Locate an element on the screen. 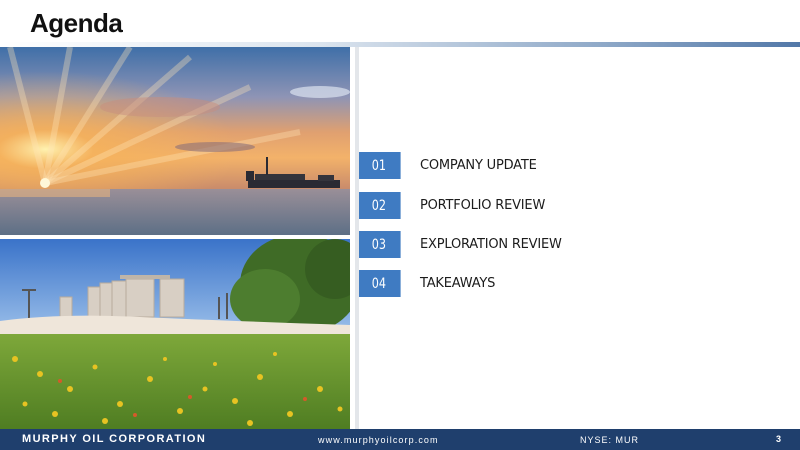 The image size is (800, 450). website-url: www.murphyoilcorp.com is located at coordinates (378, 440).